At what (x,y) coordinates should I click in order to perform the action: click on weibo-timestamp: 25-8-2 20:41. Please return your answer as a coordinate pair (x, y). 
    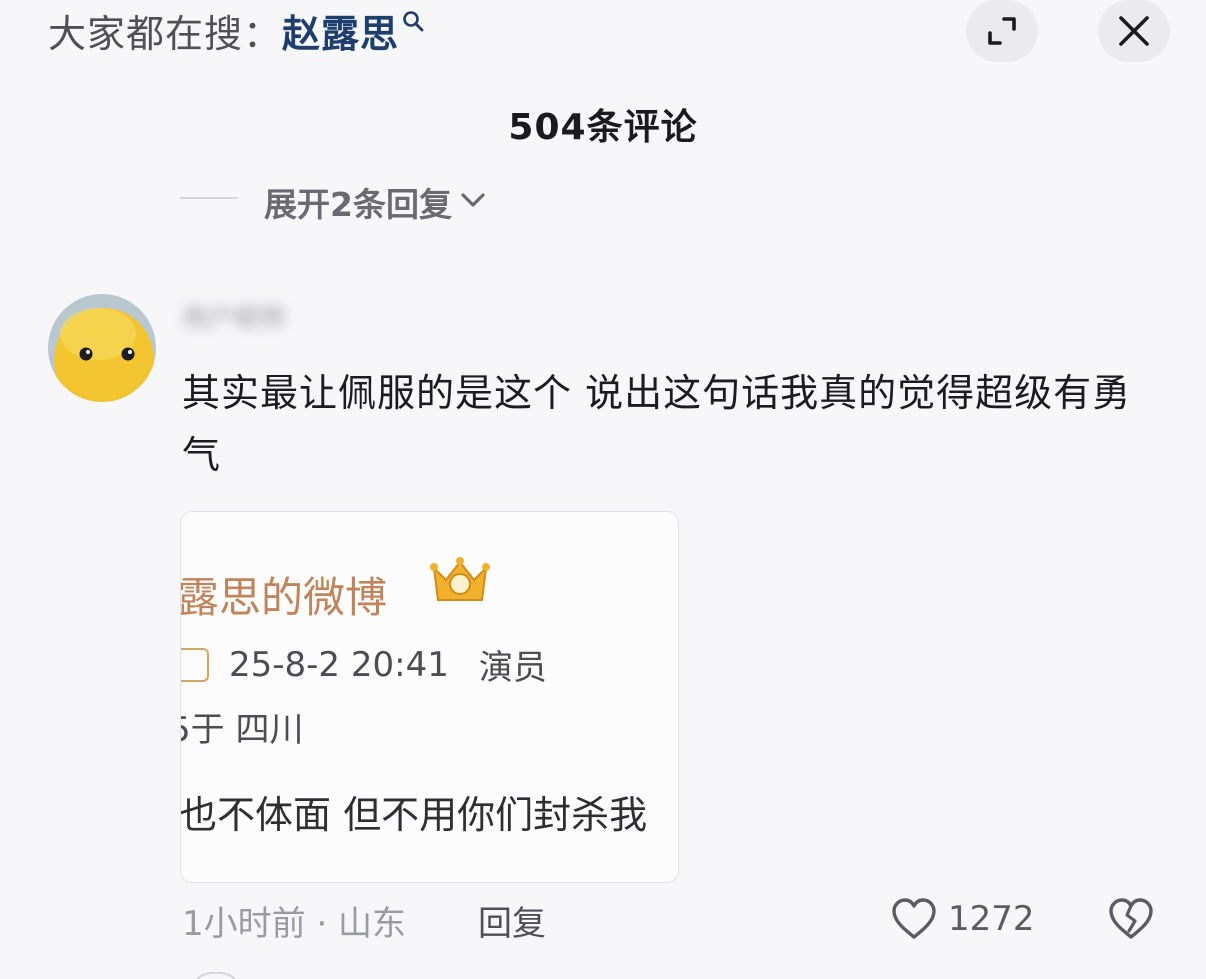
    Looking at the image, I should click on (339, 664).